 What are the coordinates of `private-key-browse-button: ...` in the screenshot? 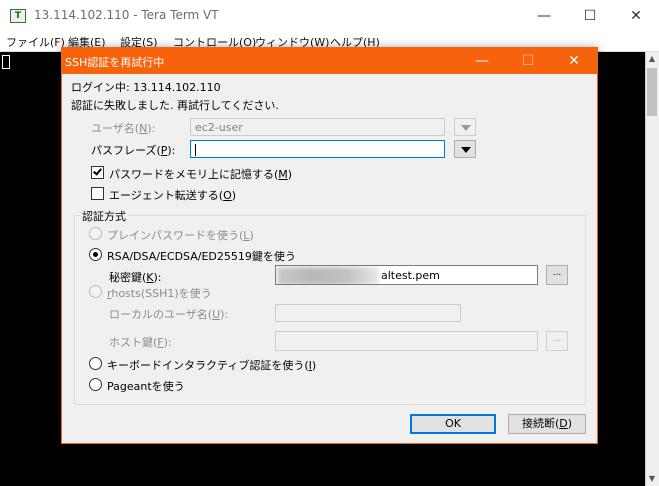 It's located at (557, 275).